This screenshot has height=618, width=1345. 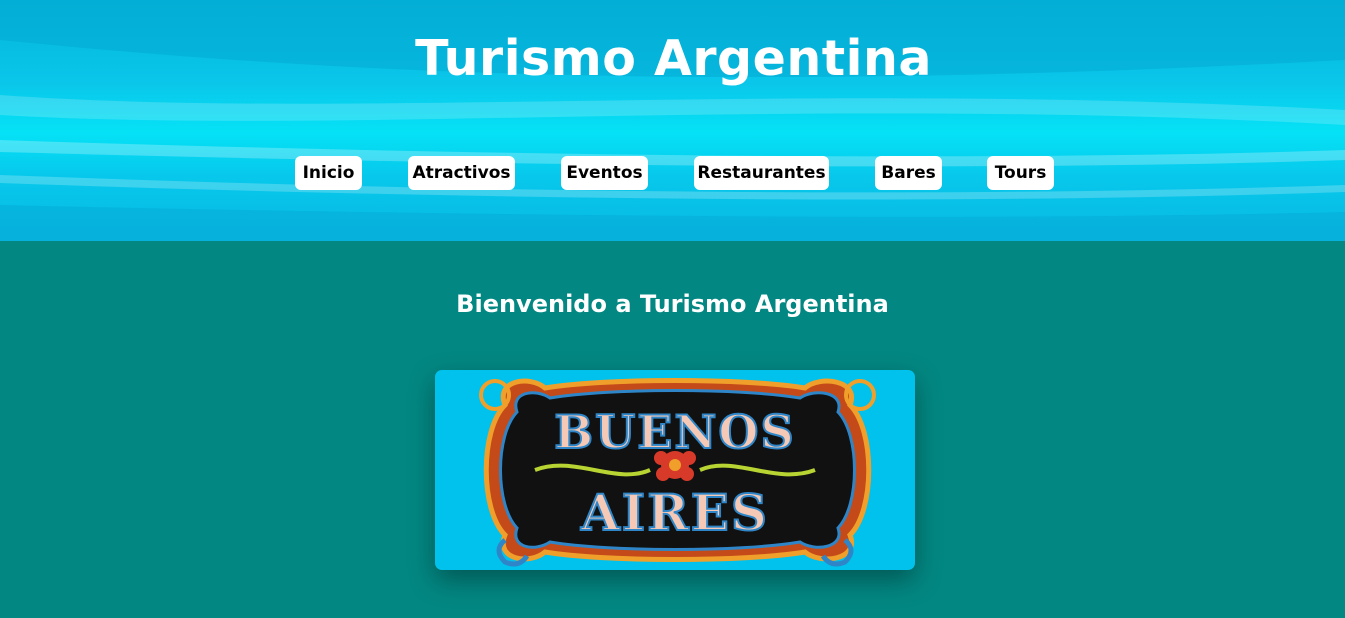 What do you see at coordinates (673, 58) in the screenshot?
I see `site-title: Turismo Argentina` at bounding box center [673, 58].